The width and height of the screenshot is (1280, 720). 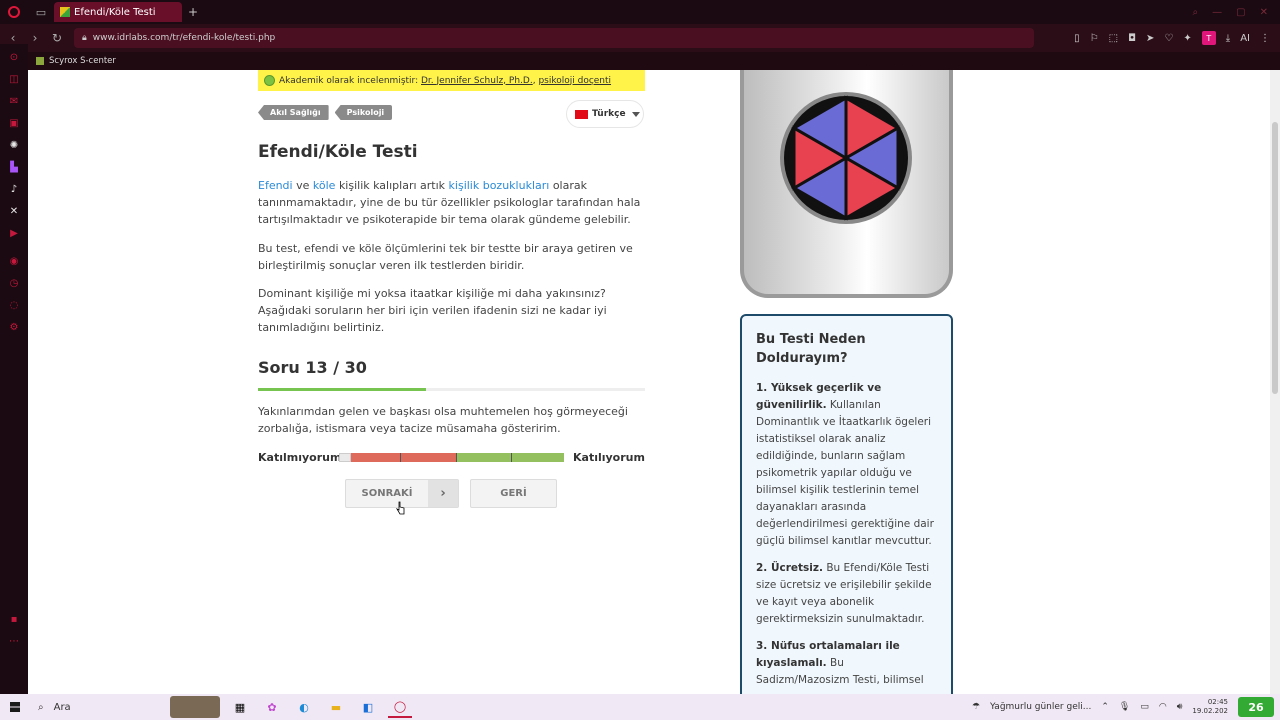 I want to click on browser-tab: Efendi/Köle Testi, so click(x=118, y=12).